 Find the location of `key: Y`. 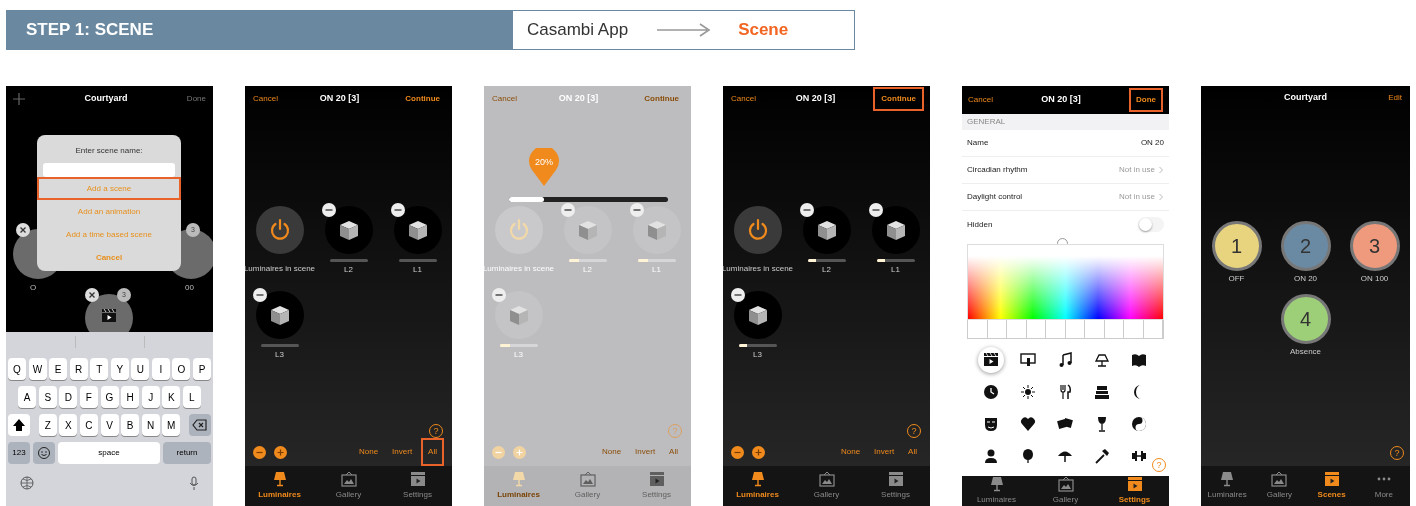

key: Y is located at coordinates (119, 369).